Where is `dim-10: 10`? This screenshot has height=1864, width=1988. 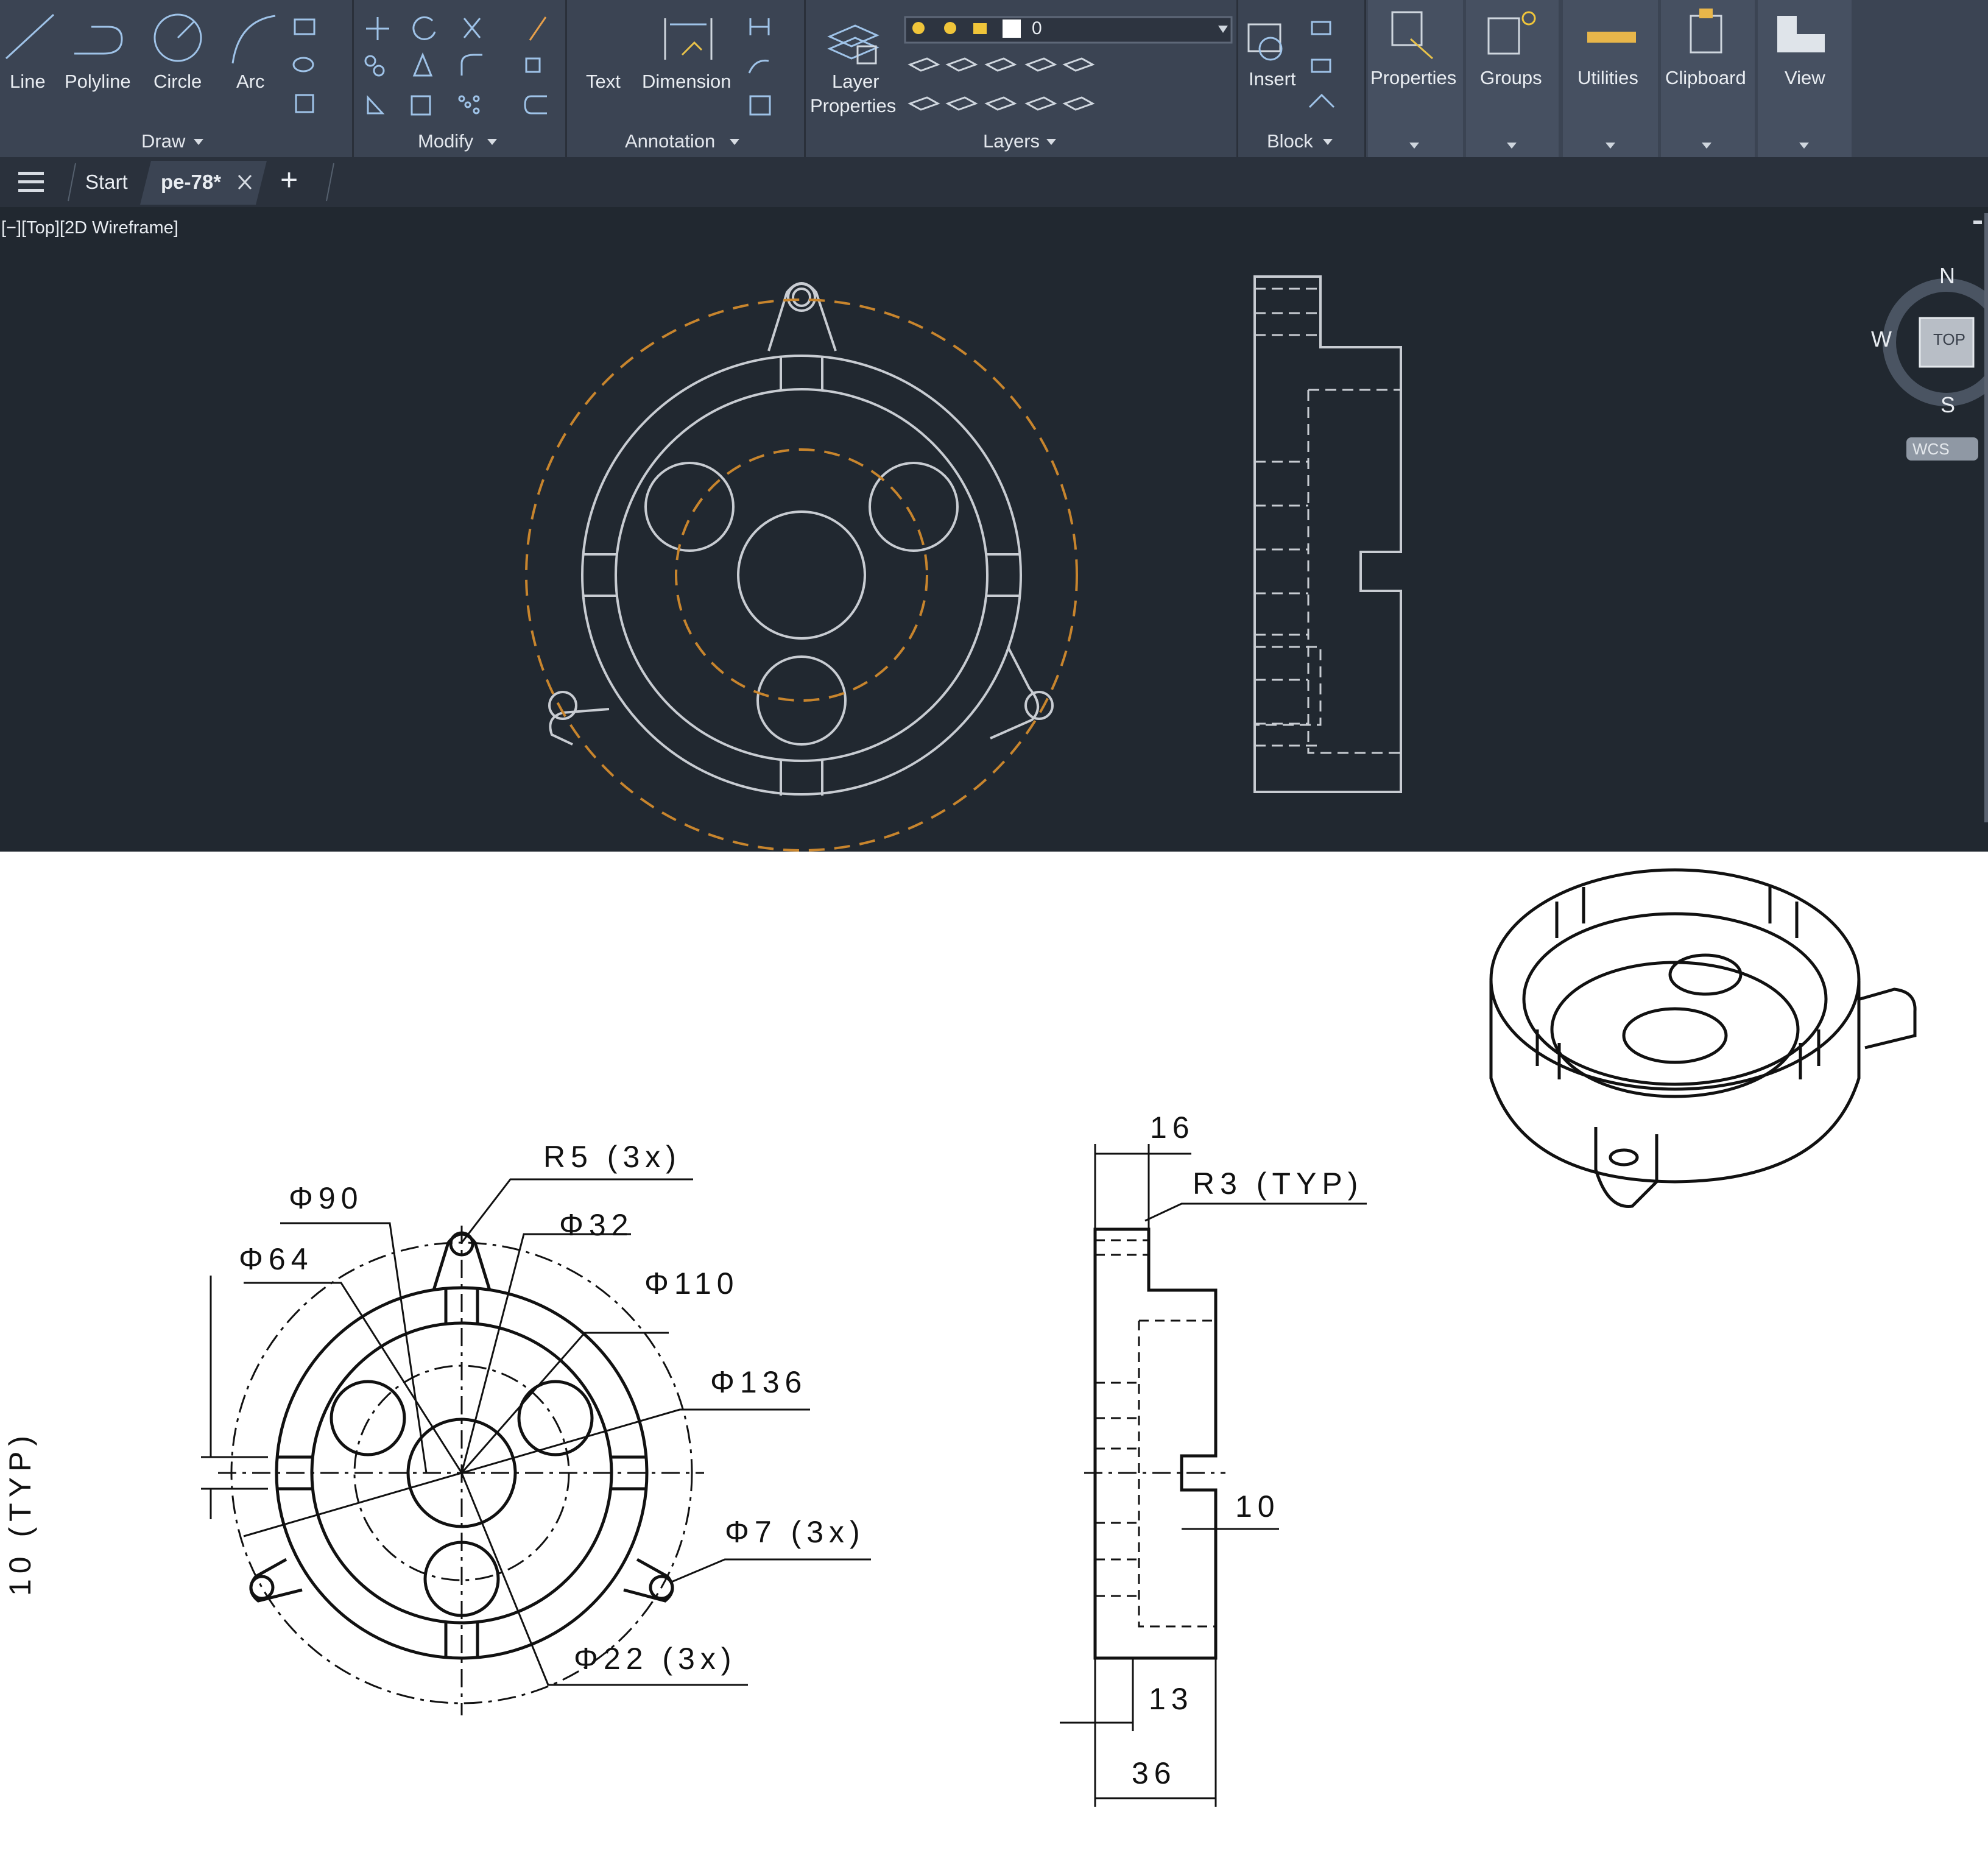
dim-10: 10 is located at coordinates (1257, 1506).